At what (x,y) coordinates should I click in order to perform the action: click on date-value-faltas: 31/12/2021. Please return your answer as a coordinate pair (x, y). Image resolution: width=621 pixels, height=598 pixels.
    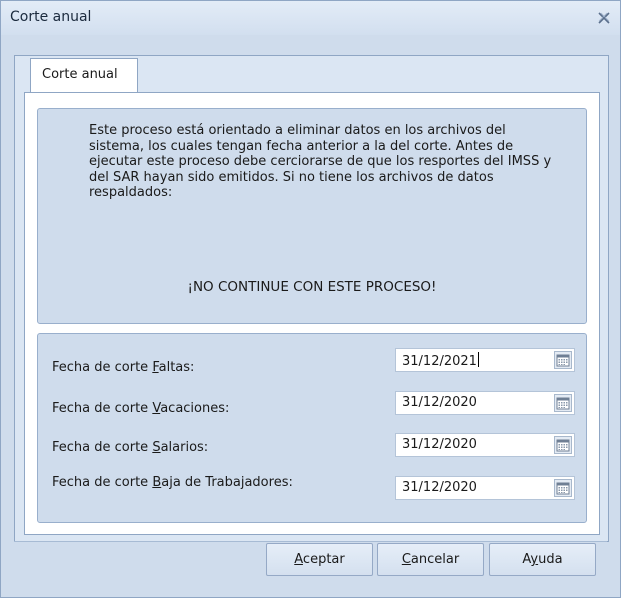
    Looking at the image, I should click on (440, 360).